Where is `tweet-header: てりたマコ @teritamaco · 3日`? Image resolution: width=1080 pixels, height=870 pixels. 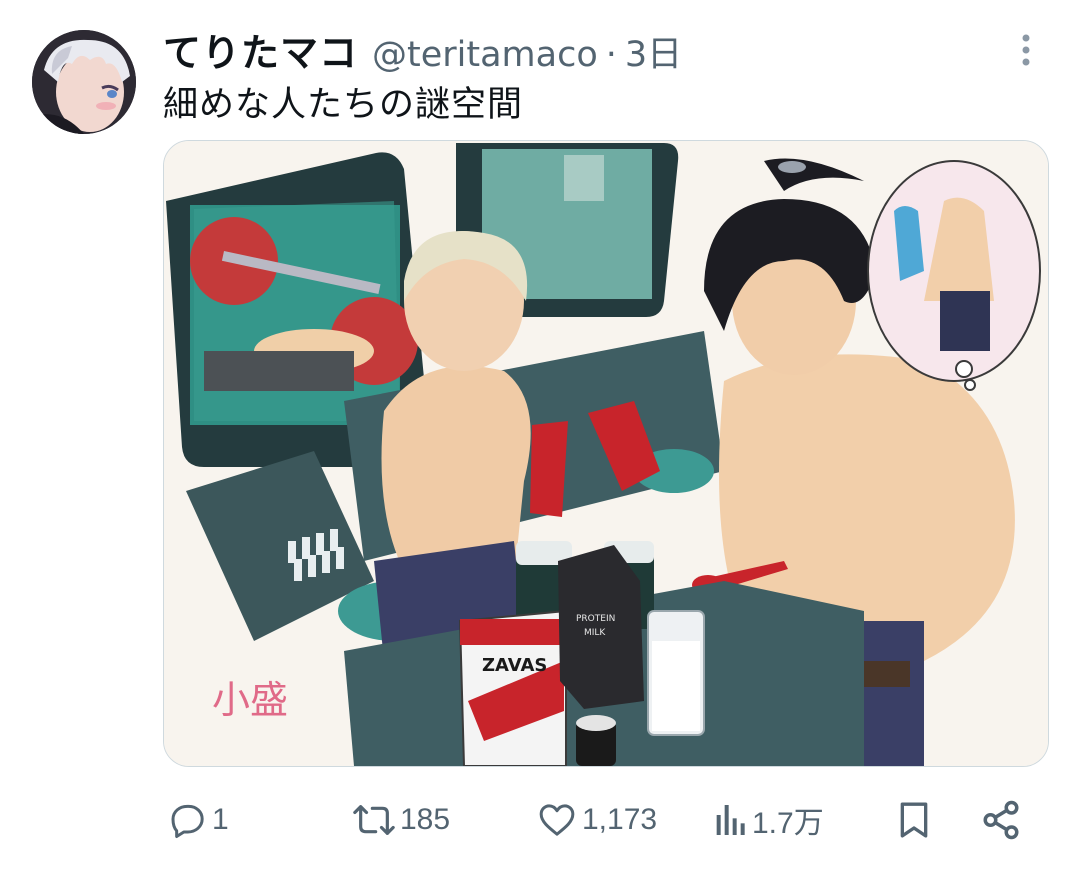 tweet-header: てりたマコ @teritamaco · 3日 is located at coordinates (422, 48).